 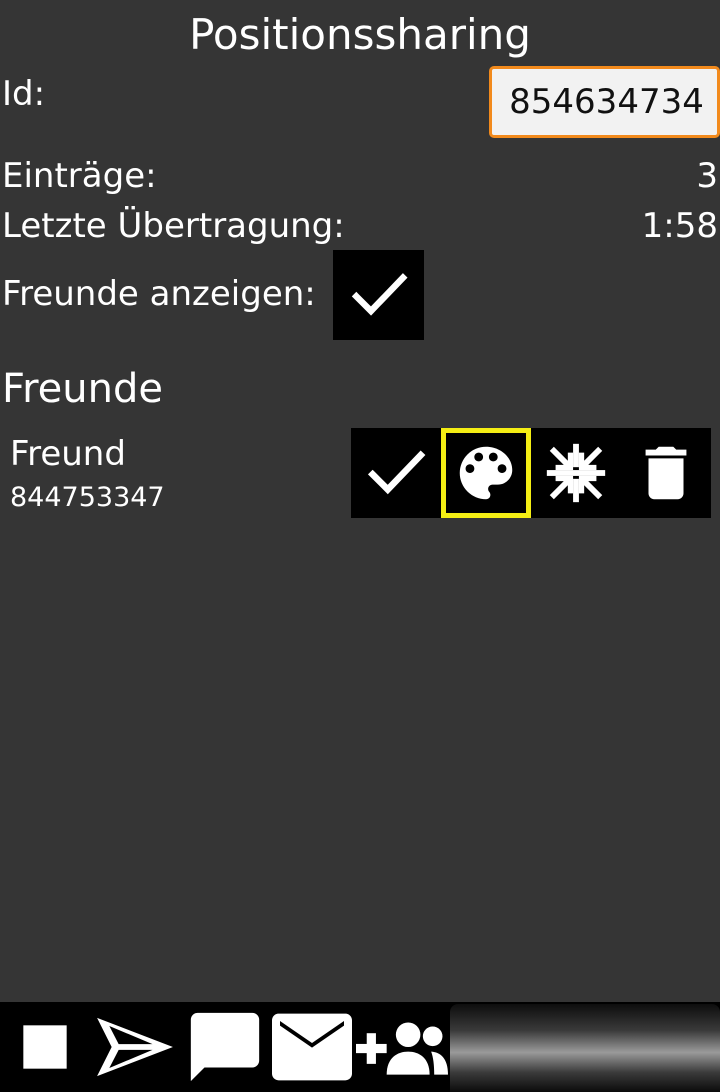 I want to click on palette-icon, so click(x=486, y=473).